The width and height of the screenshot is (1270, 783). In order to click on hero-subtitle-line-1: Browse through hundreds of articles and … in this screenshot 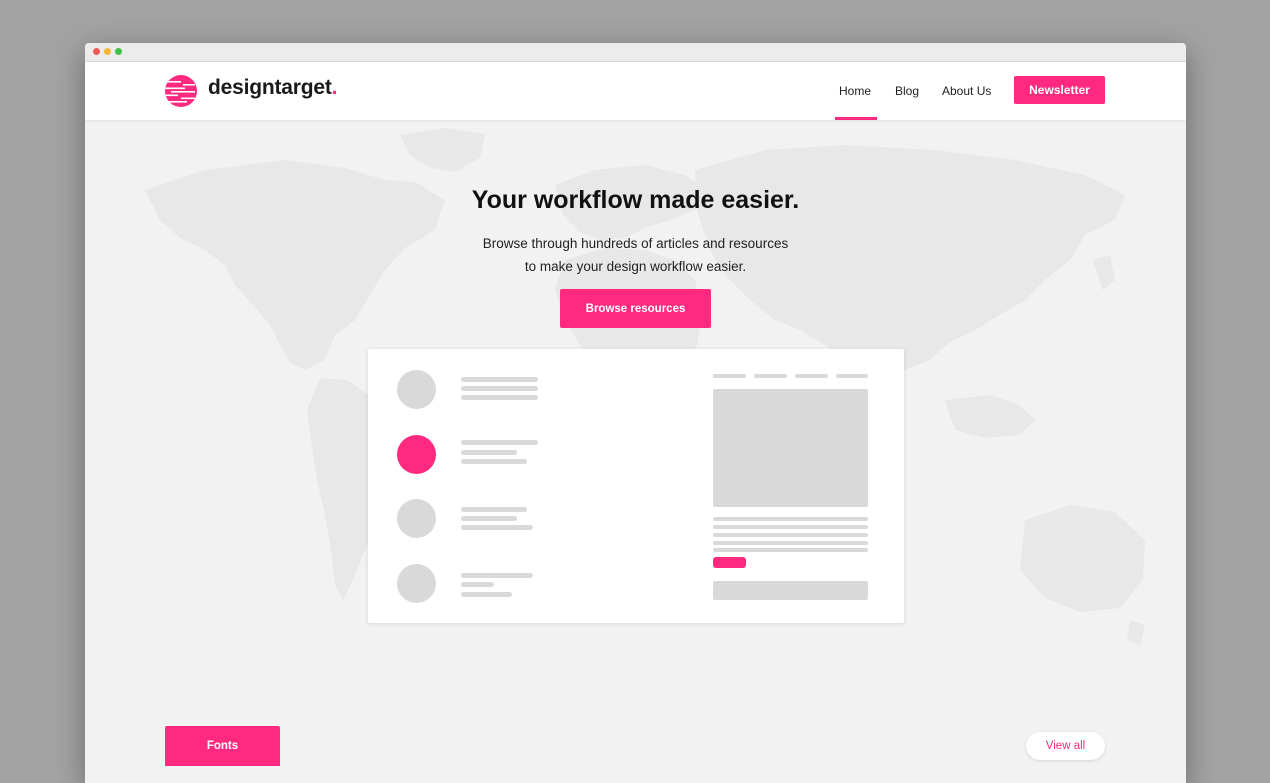, I will do `click(635, 243)`.